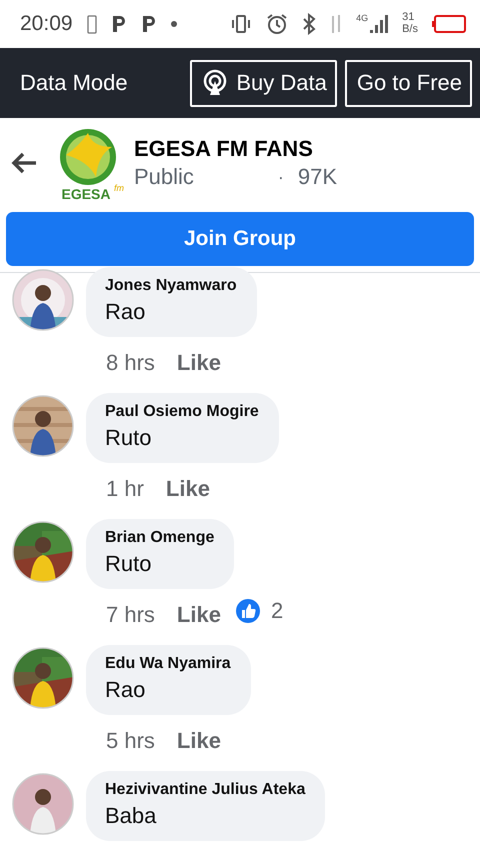 This screenshot has height=854, width=480. What do you see at coordinates (263, 83) in the screenshot?
I see `buy-data-button: Buy Data` at bounding box center [263, 83].